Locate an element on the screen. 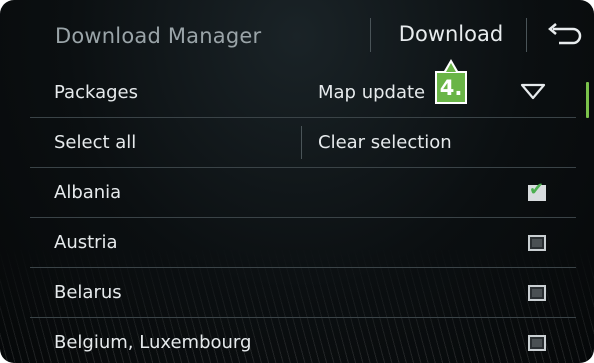 This screenshot has height=363, width=594. checkbox-checked: ✔ is located at coordinates (537, 191).